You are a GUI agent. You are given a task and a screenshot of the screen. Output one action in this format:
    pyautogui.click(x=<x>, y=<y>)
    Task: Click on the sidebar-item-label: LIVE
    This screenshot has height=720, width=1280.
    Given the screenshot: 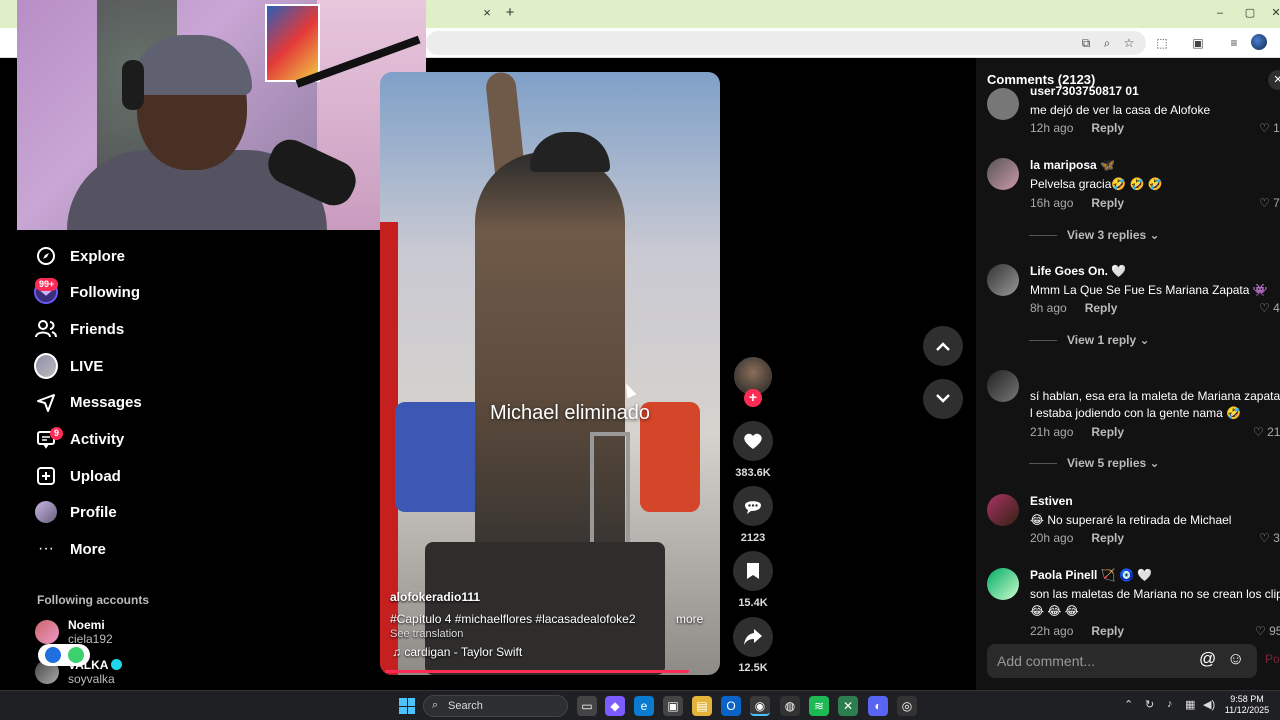 What is the action you would take?
    pyautogui.click(x=87, y=366)
    